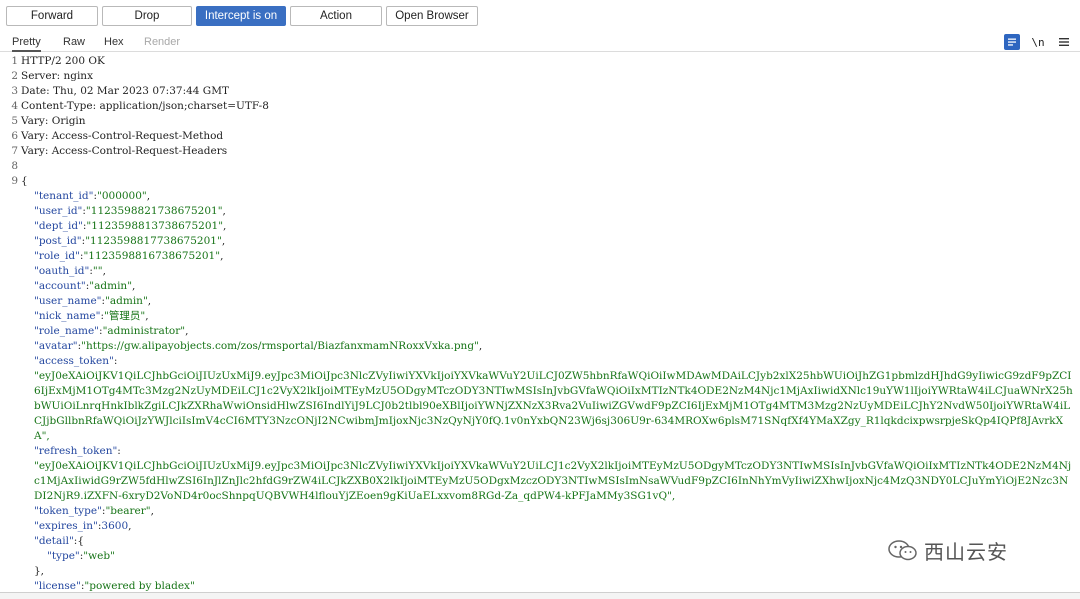  Describe the element at coordinates (336, 16) in the screenshot. I see `action-button: Action` at that location.